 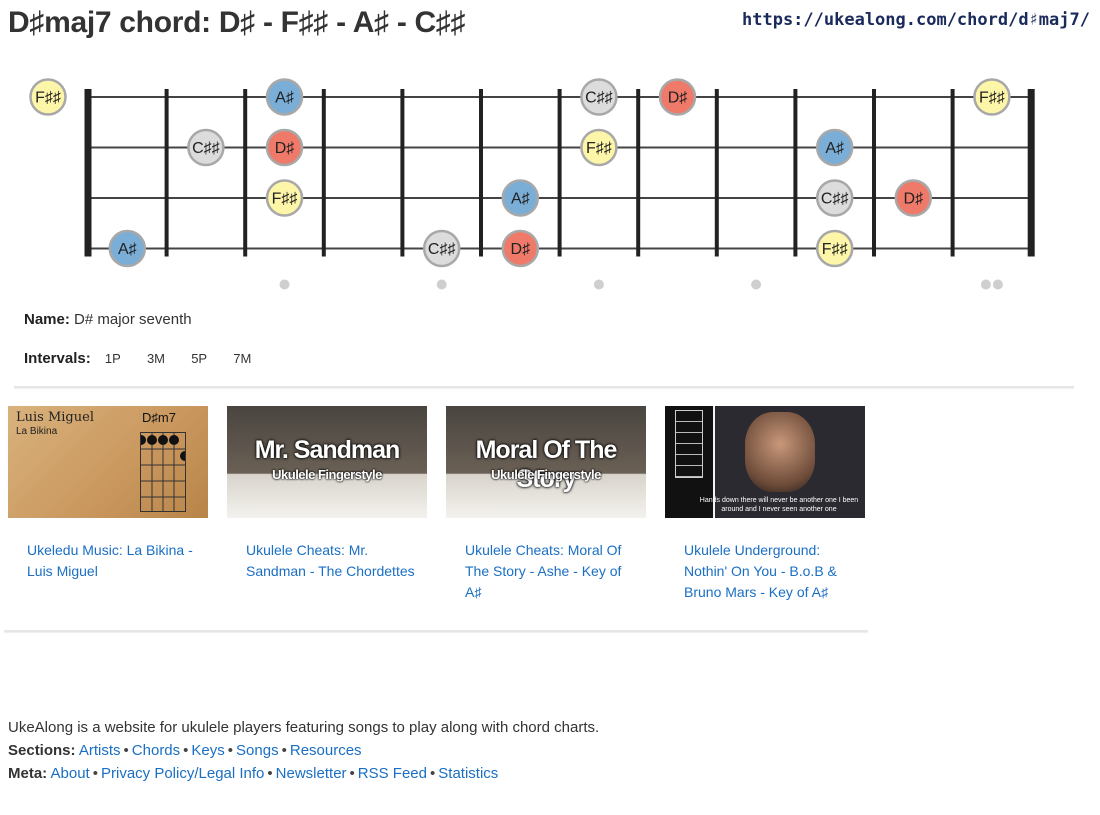 I want to click on intervals-label: Intervals:, so click(x=57, y=358).